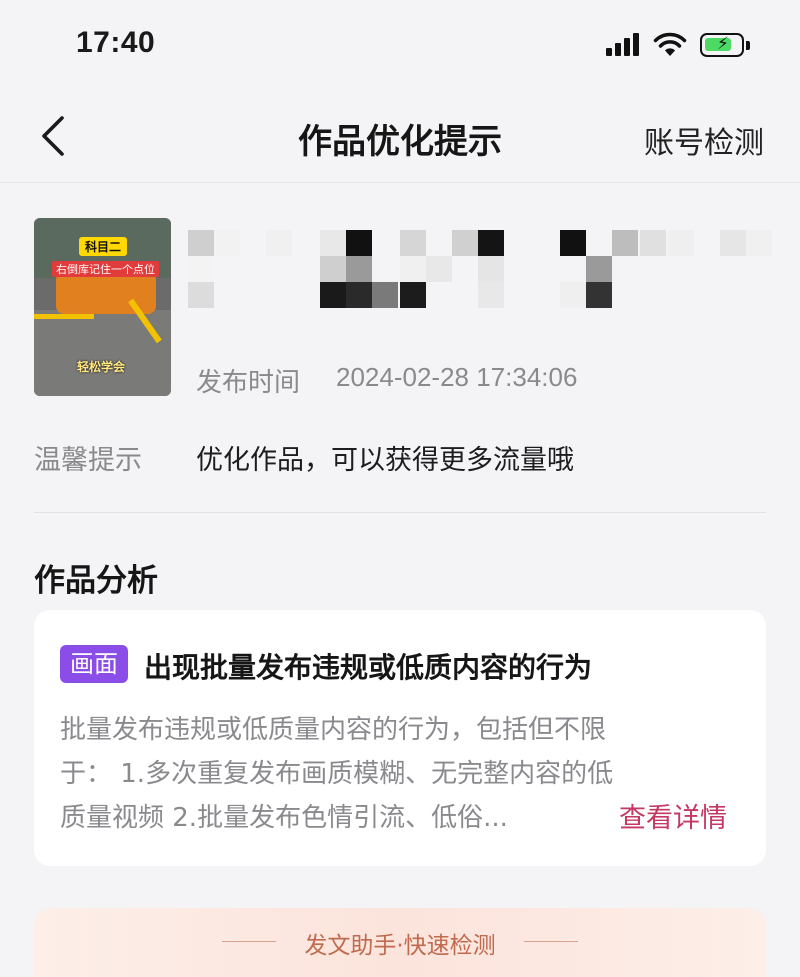  Describe the element at coordinates (337, 774) in the screenshot. I see `issue-description-line: 于： 1.多次重复发布画质模糊、无完整内容的低` at that location.